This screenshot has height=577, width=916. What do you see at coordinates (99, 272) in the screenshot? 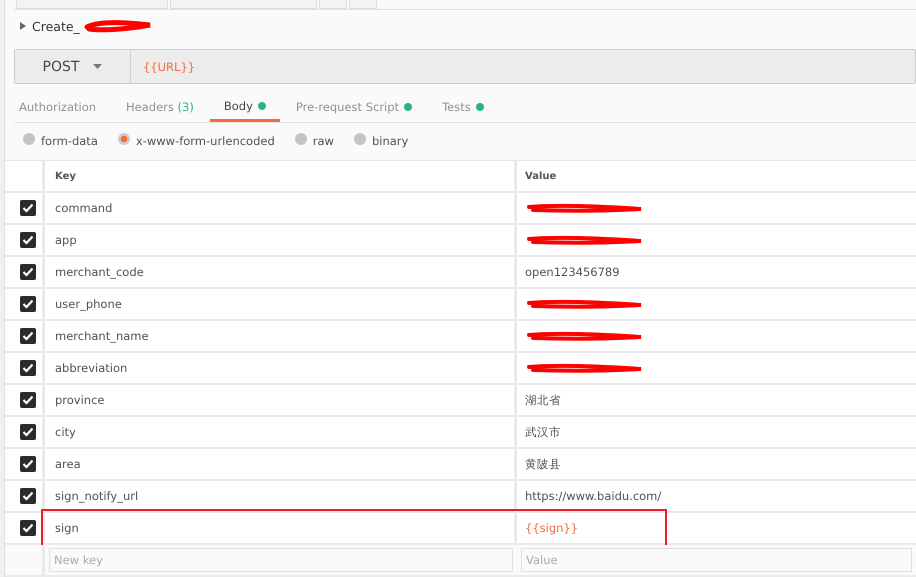
I see `key-text: merchant_code` at bounding box center [99, 272].